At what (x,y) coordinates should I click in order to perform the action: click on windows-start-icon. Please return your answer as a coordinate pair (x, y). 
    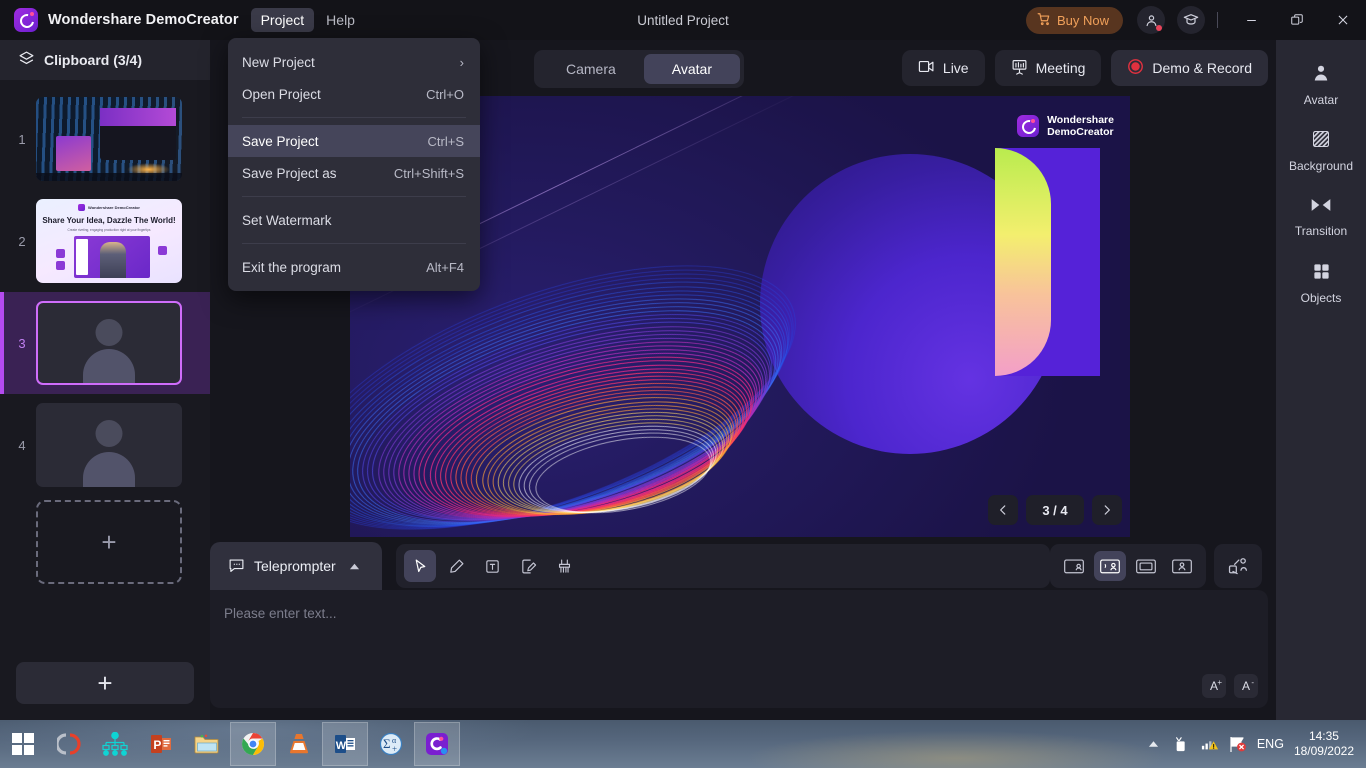
    Looking at the image, I should click on (23, 744).